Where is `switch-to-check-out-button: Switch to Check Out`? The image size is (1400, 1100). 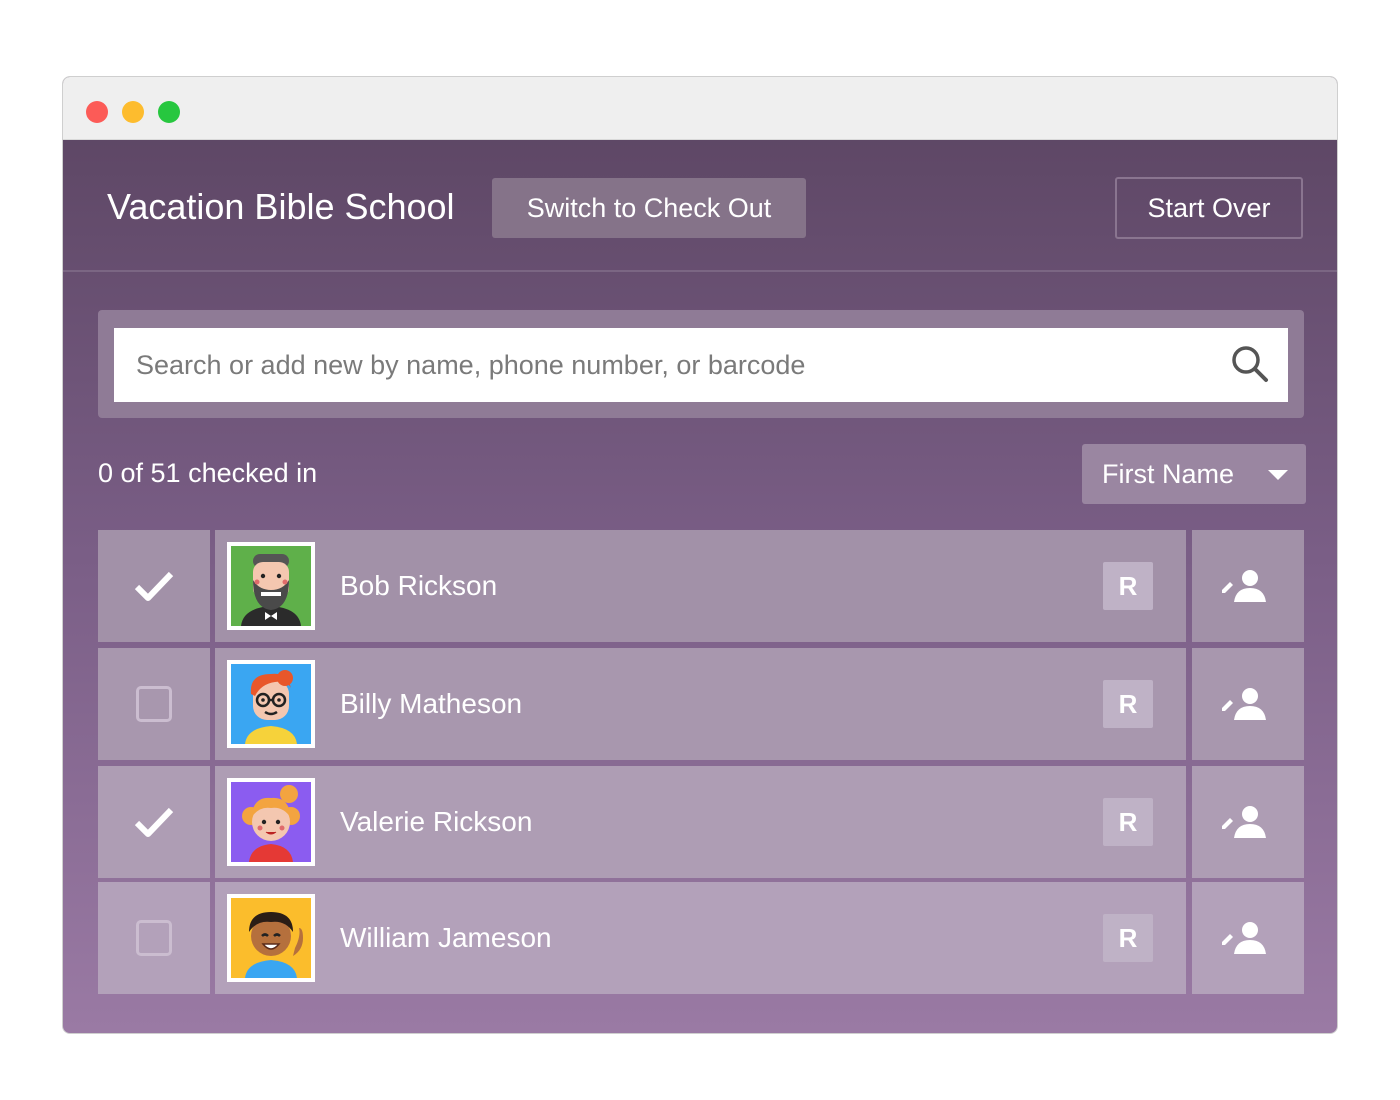 switch-to-check-out-button: Switch to Check Out is located at coordinates (649, 208).